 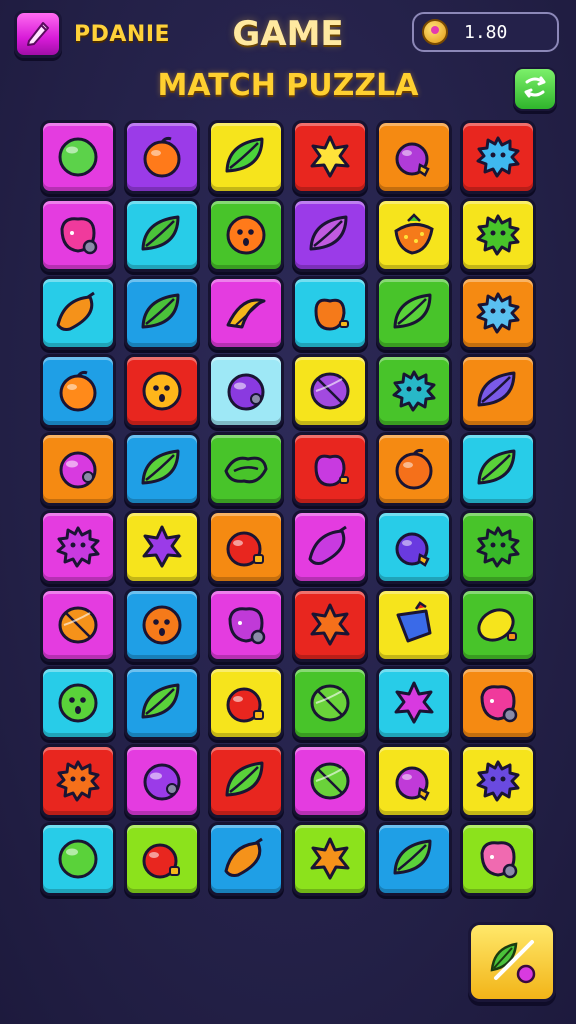 I want to click on tile-r1-c4, so click(x=330, y=157).